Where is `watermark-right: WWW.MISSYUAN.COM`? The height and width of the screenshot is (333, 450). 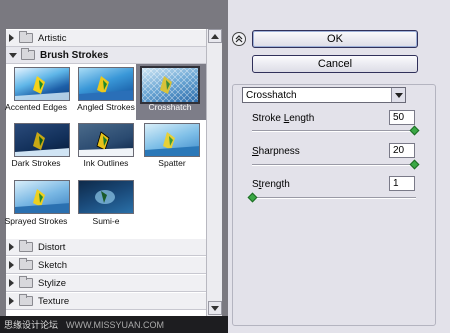 watermark-right: WWW.MISSYUAN.COM is located at coordinates (115, 324).